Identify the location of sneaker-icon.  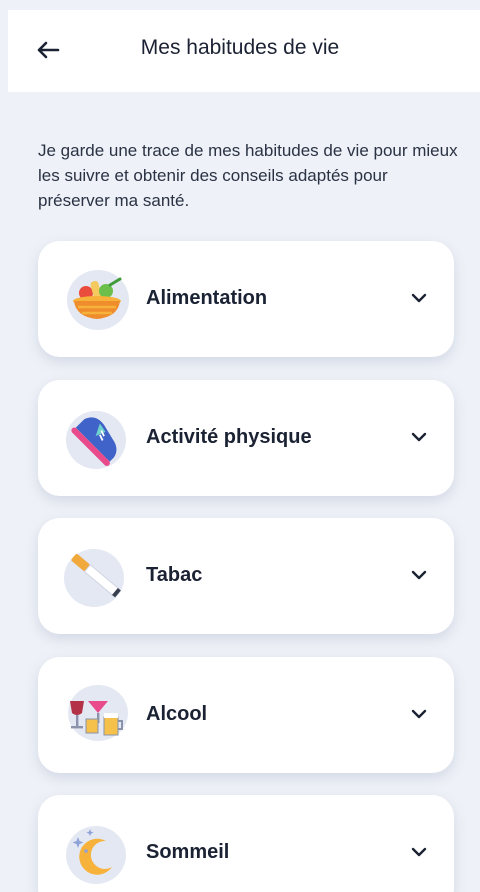
(96, 440).